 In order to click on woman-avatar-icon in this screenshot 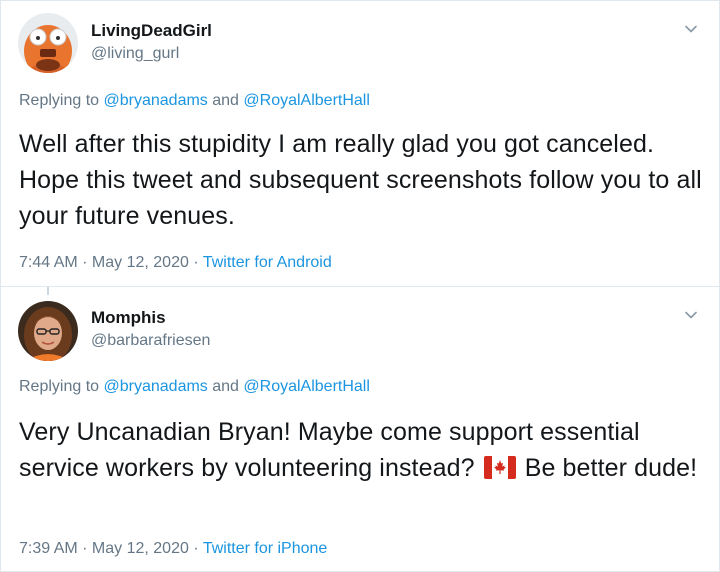, I will do `click(48, 331)`.